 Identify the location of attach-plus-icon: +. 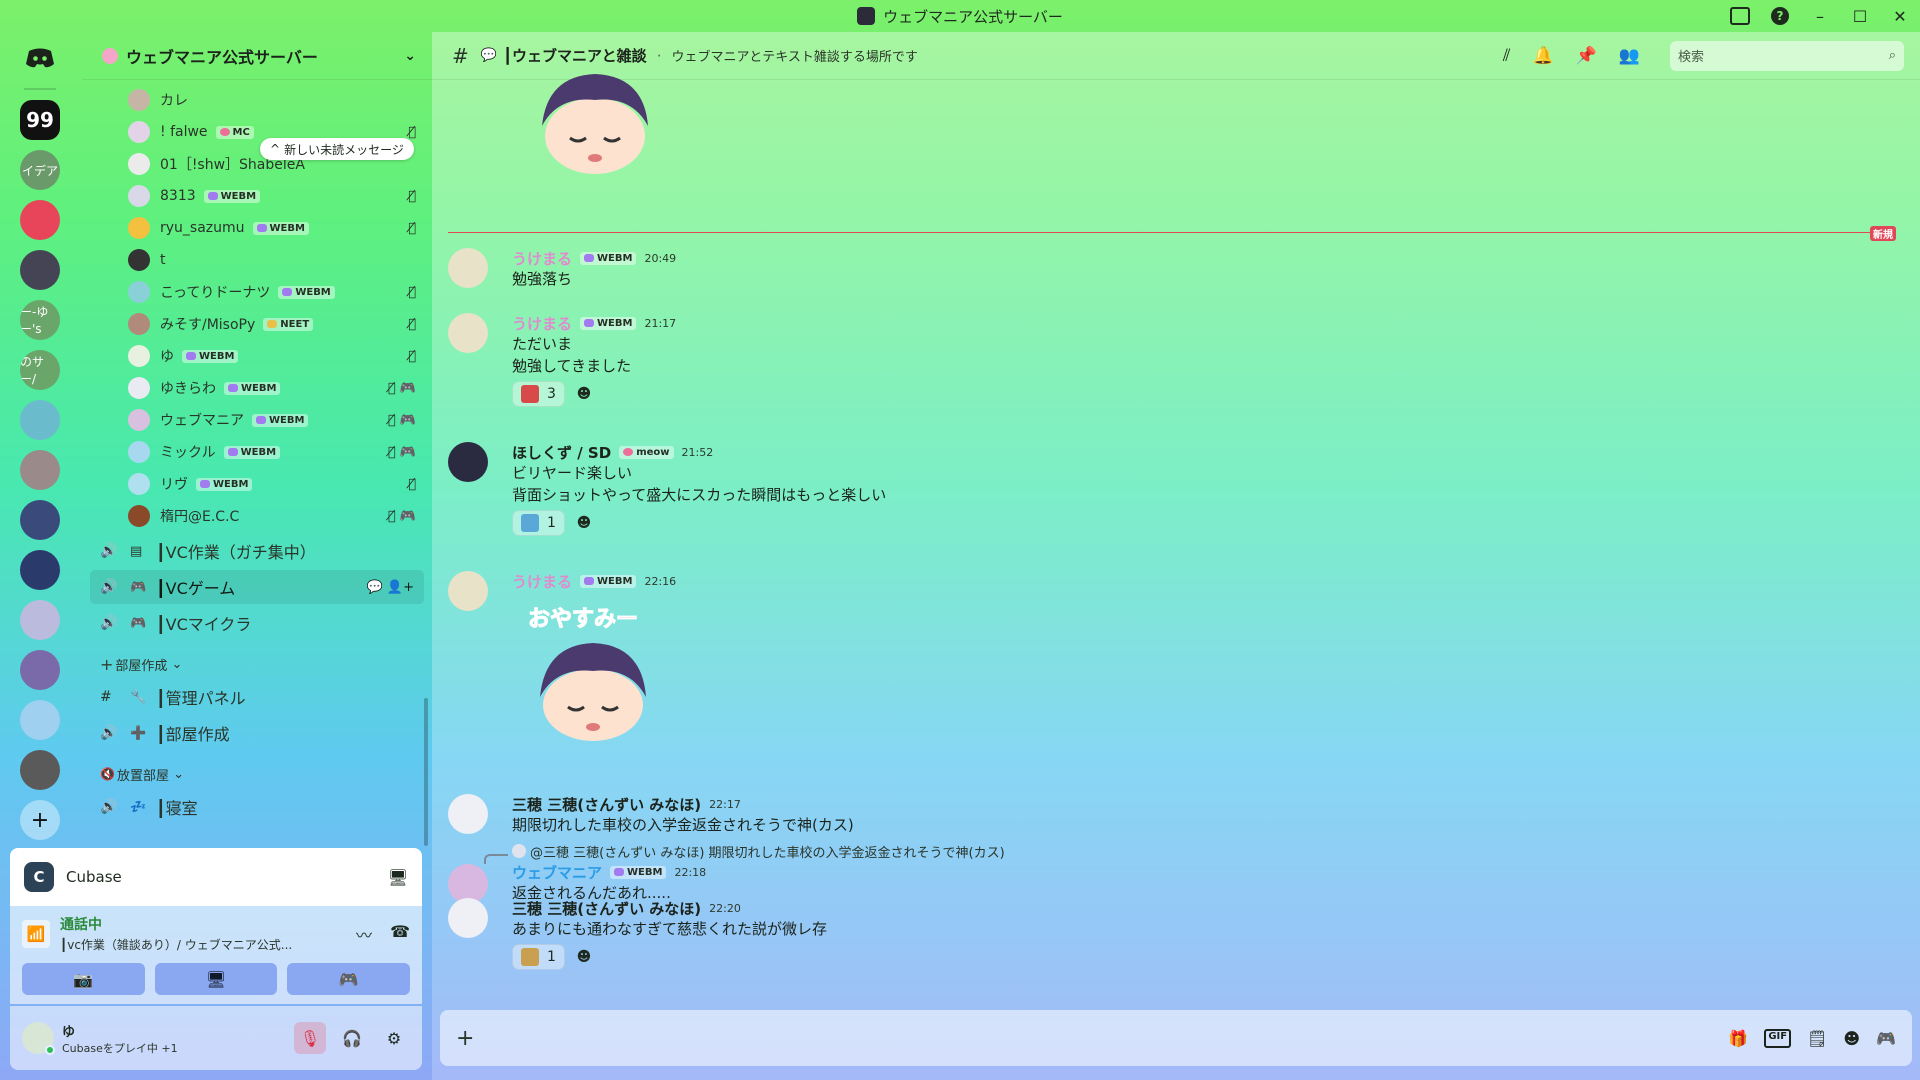
(465, 1038).